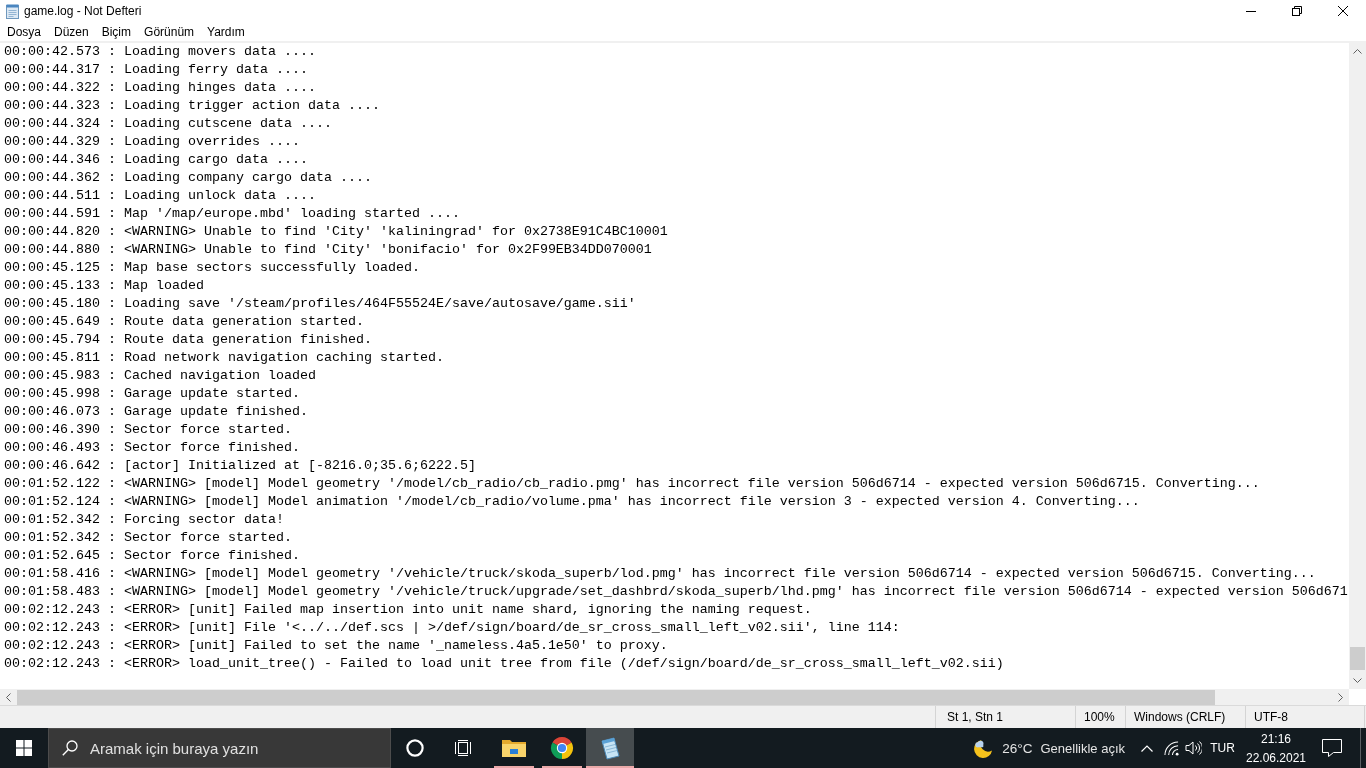 The image size is (1366, 768). I want to click on language-indicator: TUR, so click(1222, 748).